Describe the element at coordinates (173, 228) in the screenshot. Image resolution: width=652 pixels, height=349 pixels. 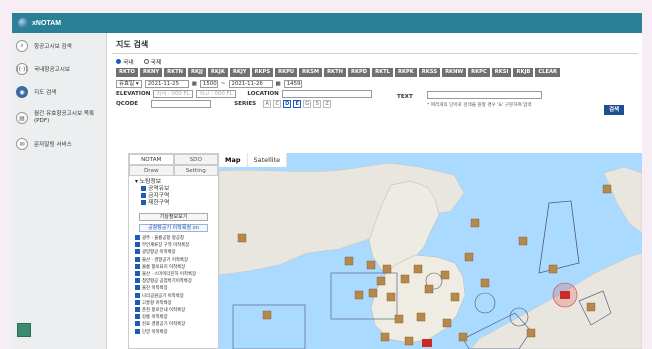
I see `airport-toggle-button: 공항항공기 이착륙정 on` at that location.